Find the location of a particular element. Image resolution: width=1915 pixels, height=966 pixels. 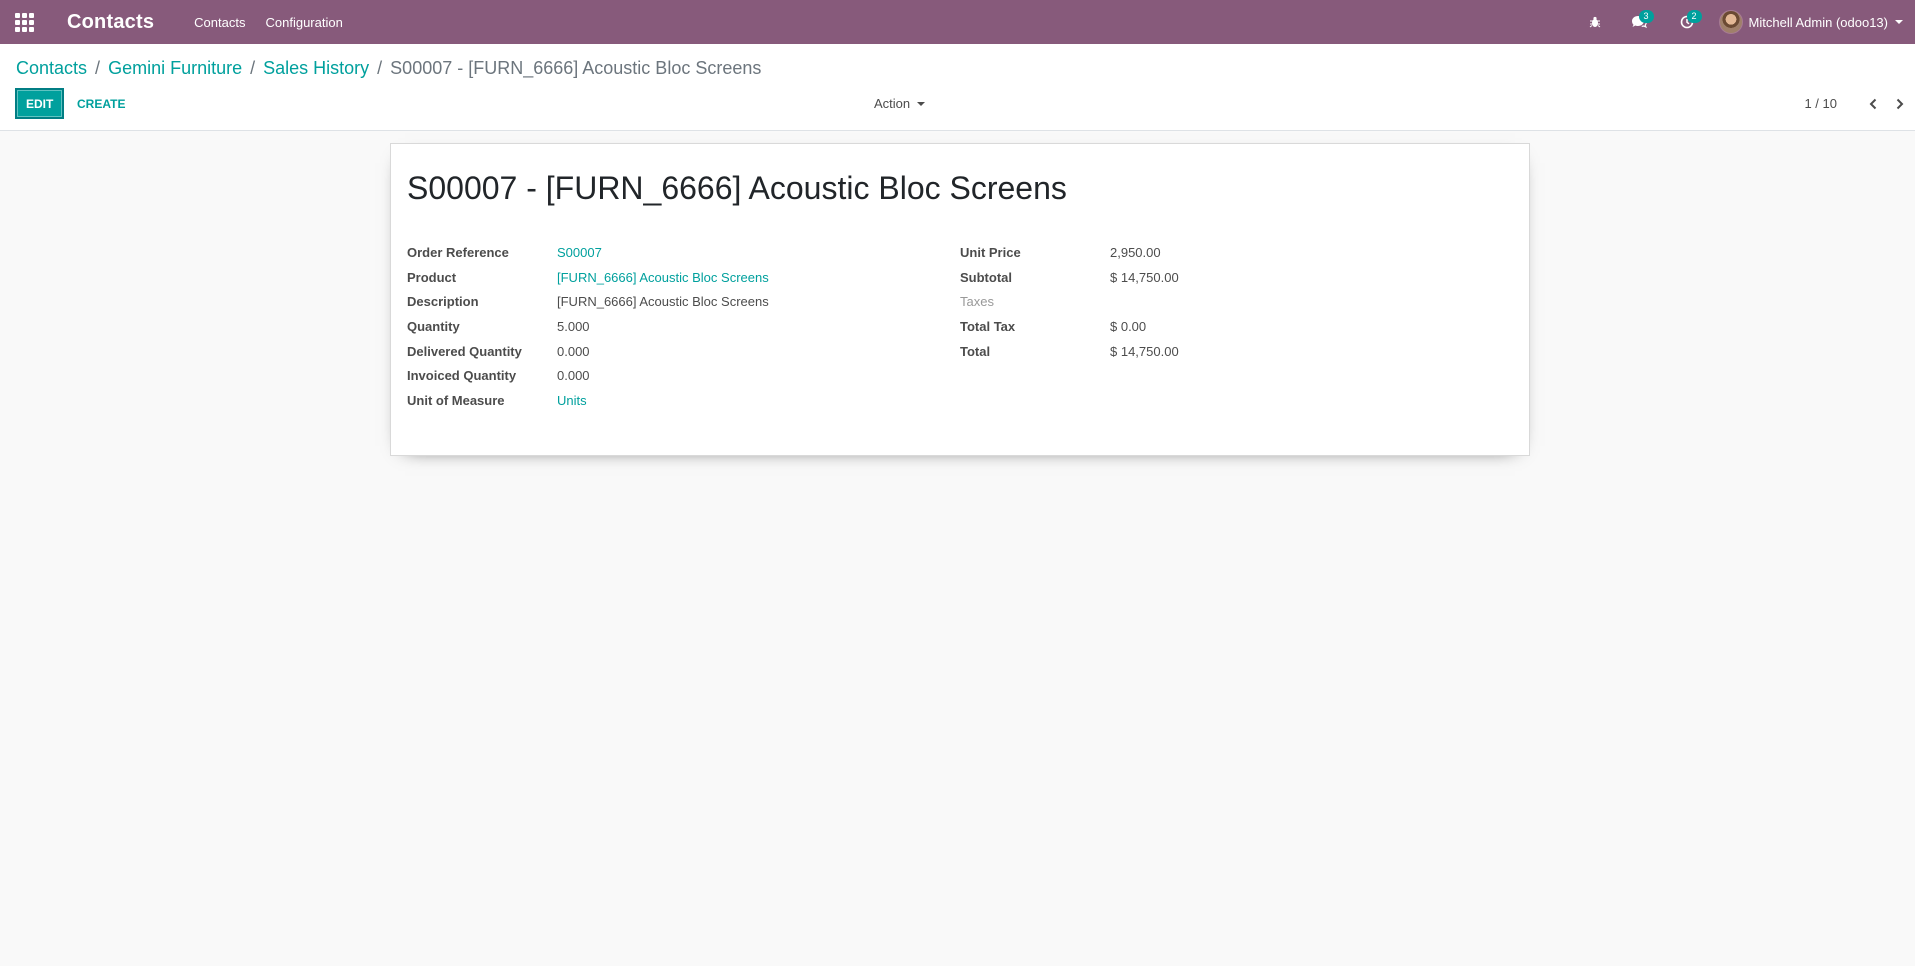

field-invoiced-quantity: Invoiced Quantity 0.000 is located at coordinates (588, 375).